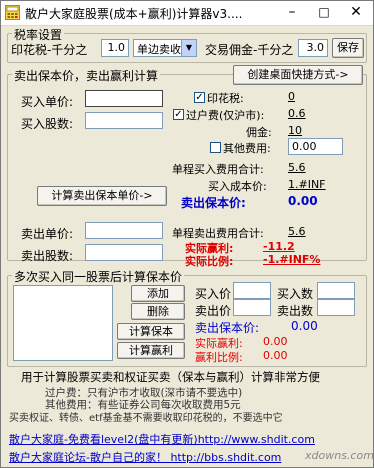 The width and height of the screenshot is (374, 468). Describe the element at coordinates (47, 256) in the screenshot. I see `sell-shares-label: 卖出股数:` at that location.